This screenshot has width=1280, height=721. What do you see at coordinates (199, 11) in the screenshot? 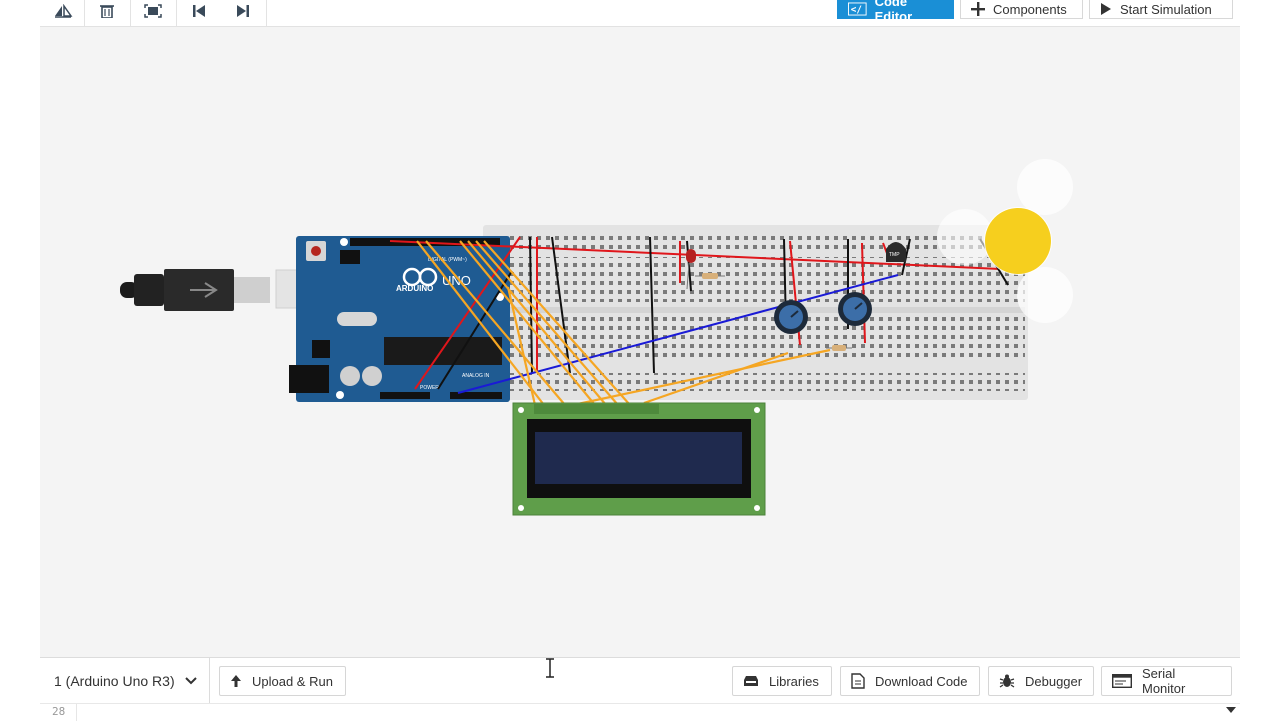
I see `step-back-icon` at bounding box center [199, 11].